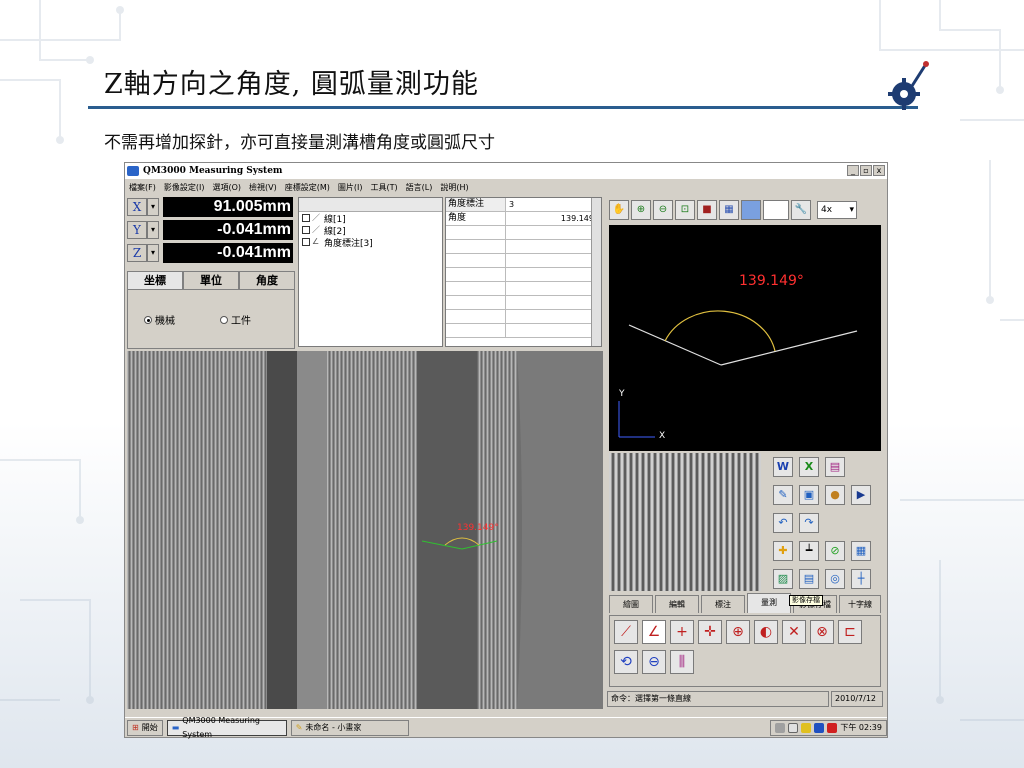  I want to click on prohibit-icon: ⊘, so click(835, 551).